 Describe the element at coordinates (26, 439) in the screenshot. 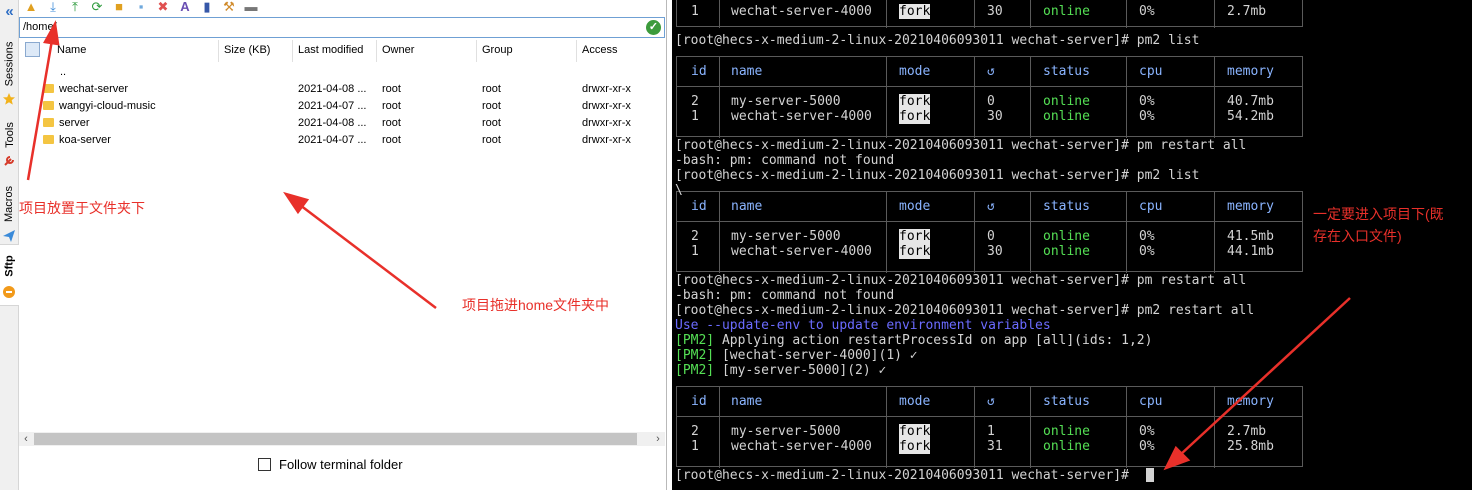

I see `scroll-left-icon: ‹` at that location.